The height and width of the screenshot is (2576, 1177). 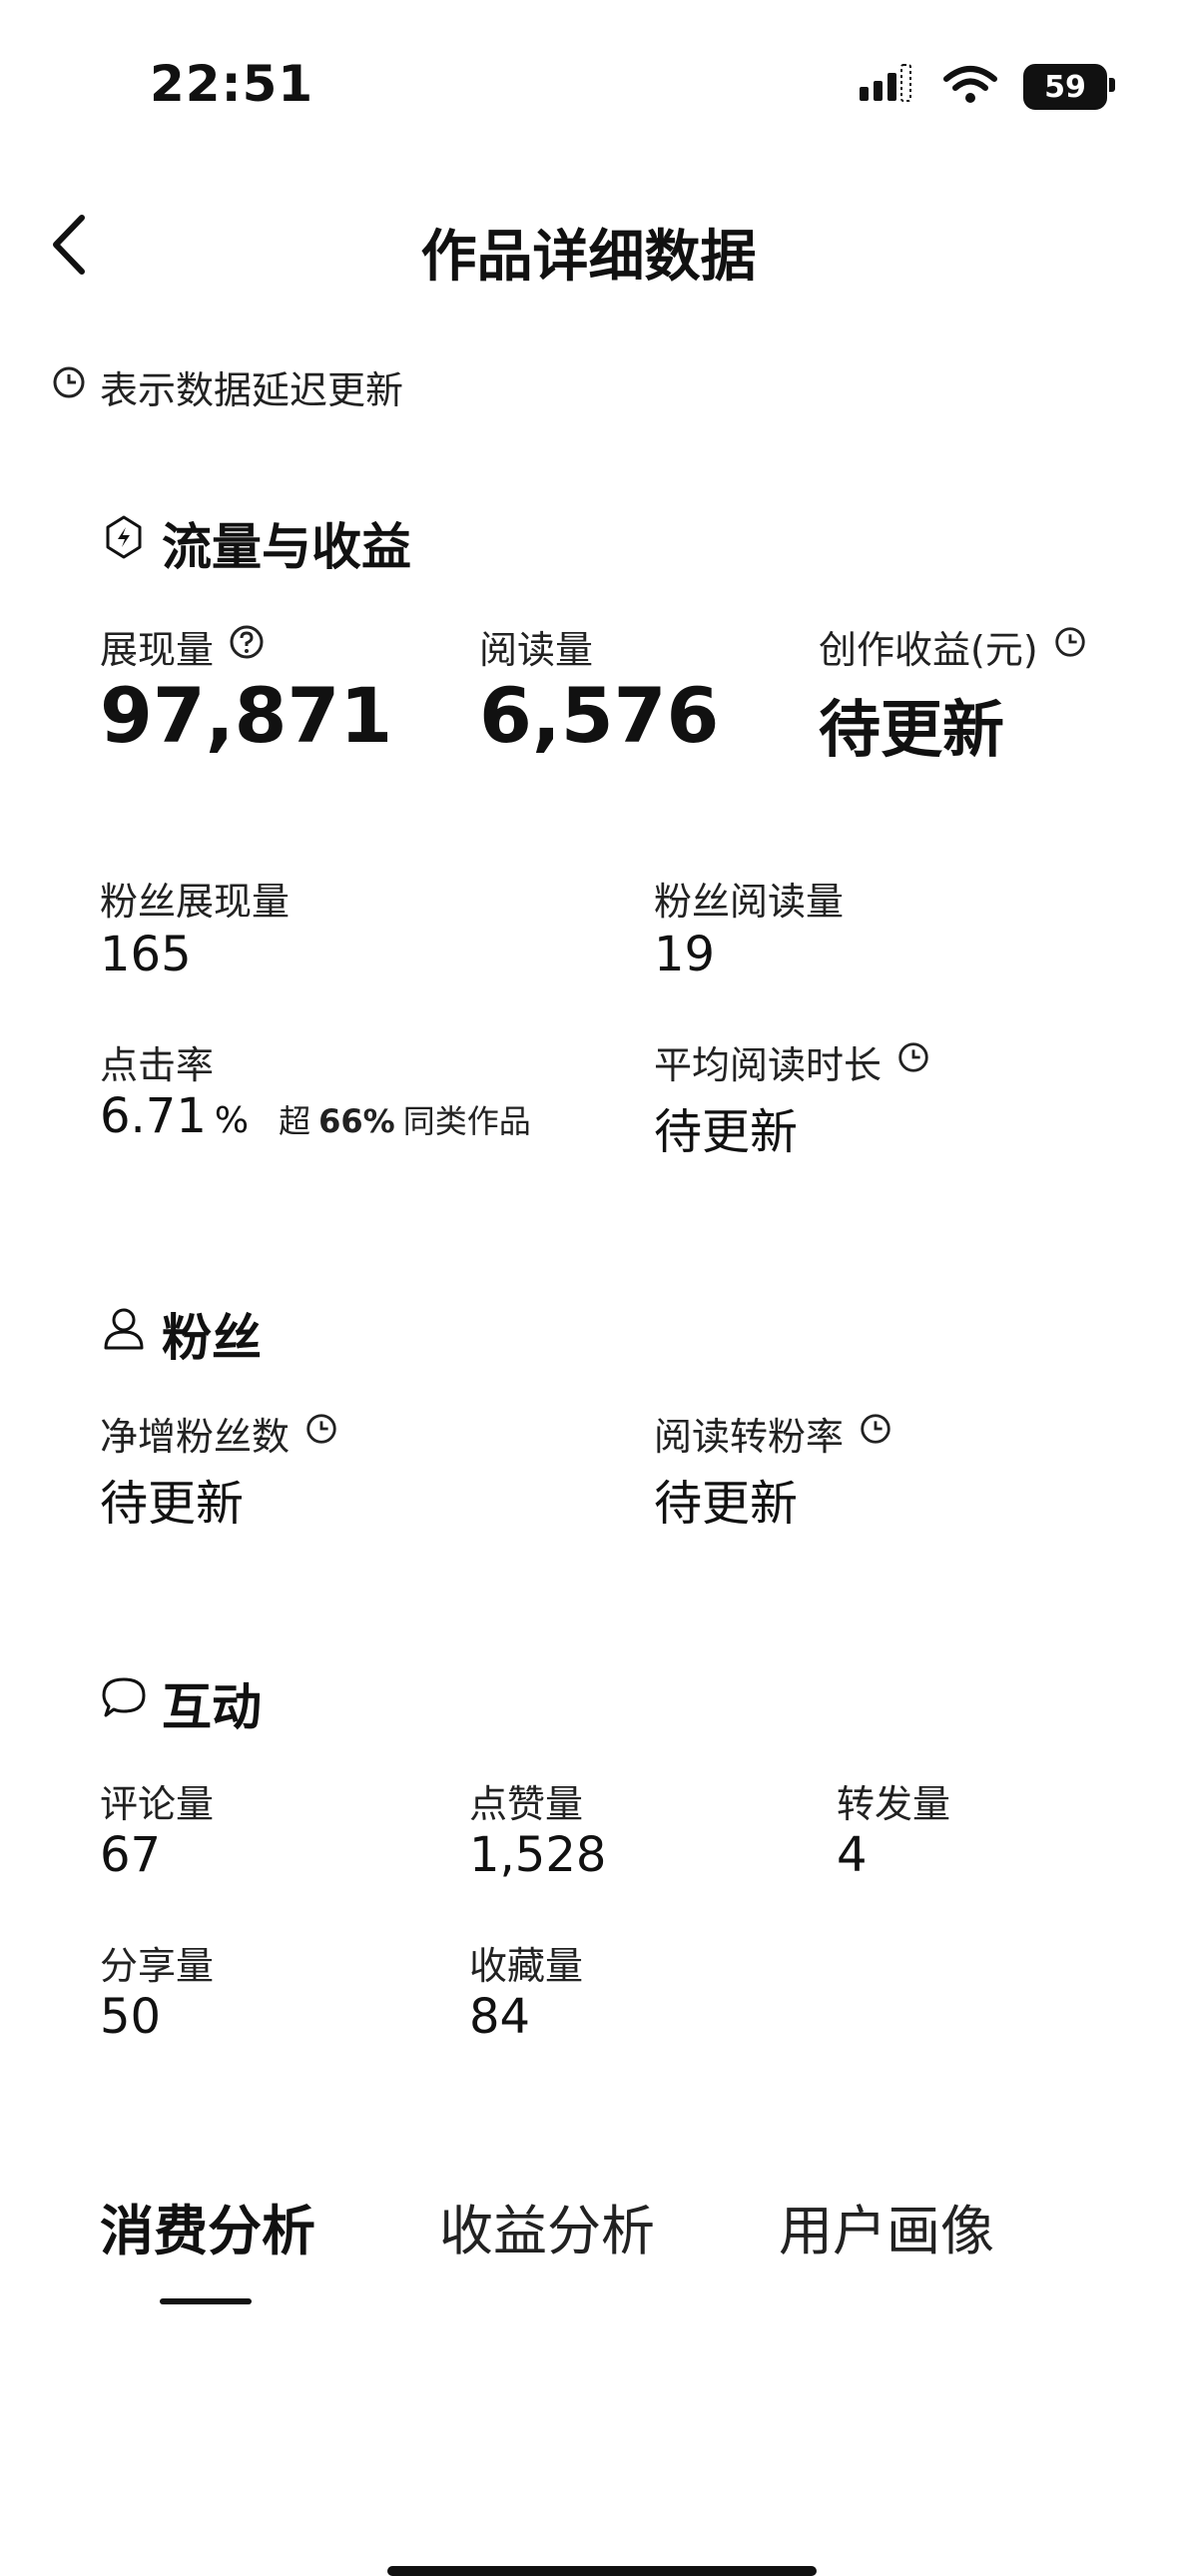 I want to click on fan-reads-label: 粉丝阅读量, so click(x=749, y=902).